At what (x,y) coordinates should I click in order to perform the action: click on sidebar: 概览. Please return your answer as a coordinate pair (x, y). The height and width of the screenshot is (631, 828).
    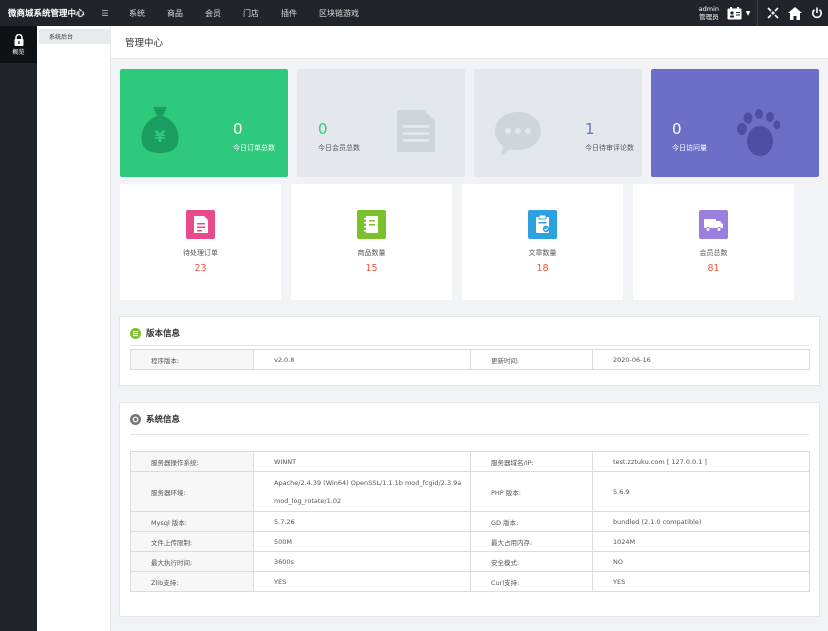
    Looking at the image, I should click on (18, 328).